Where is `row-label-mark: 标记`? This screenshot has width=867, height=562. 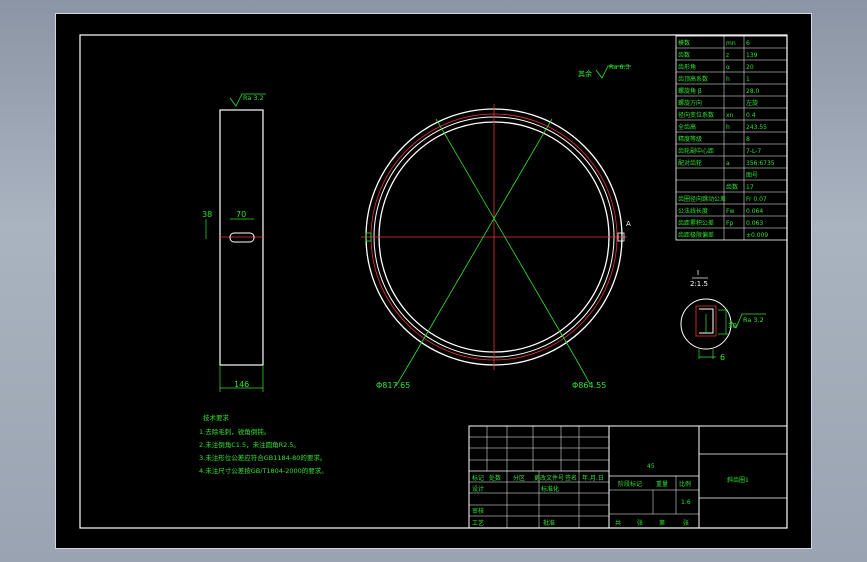
row-label-mark: 标记 is located at coordinates (478, 478).